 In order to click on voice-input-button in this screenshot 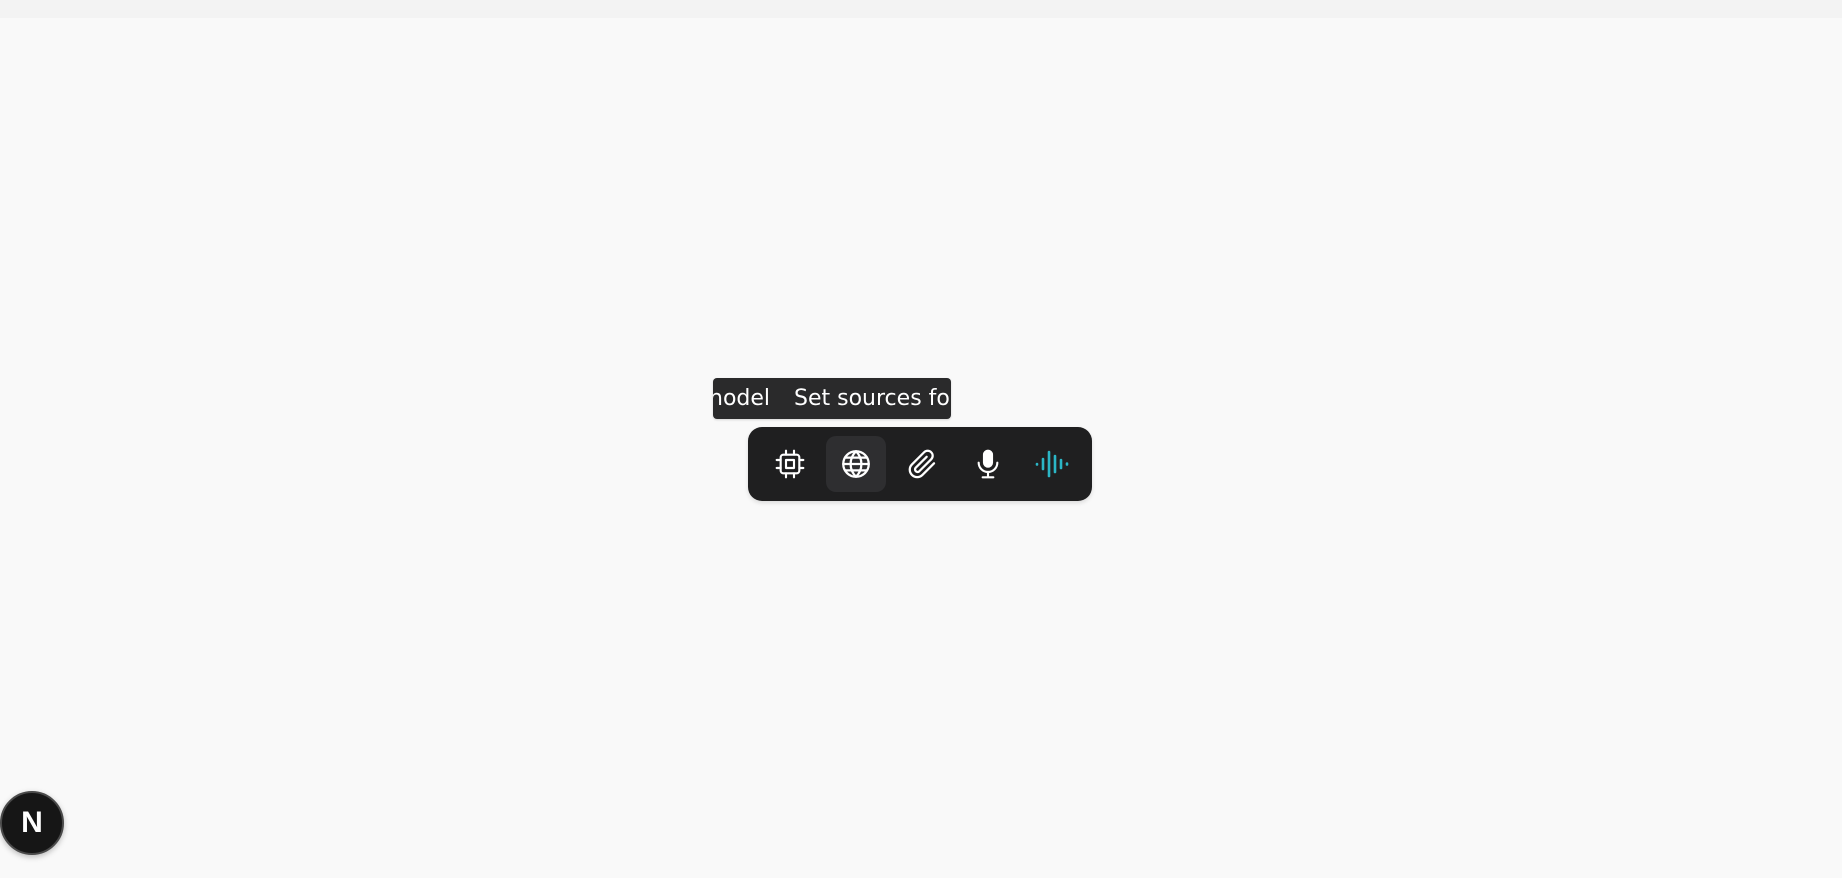, I will do `click(988, 464)`.